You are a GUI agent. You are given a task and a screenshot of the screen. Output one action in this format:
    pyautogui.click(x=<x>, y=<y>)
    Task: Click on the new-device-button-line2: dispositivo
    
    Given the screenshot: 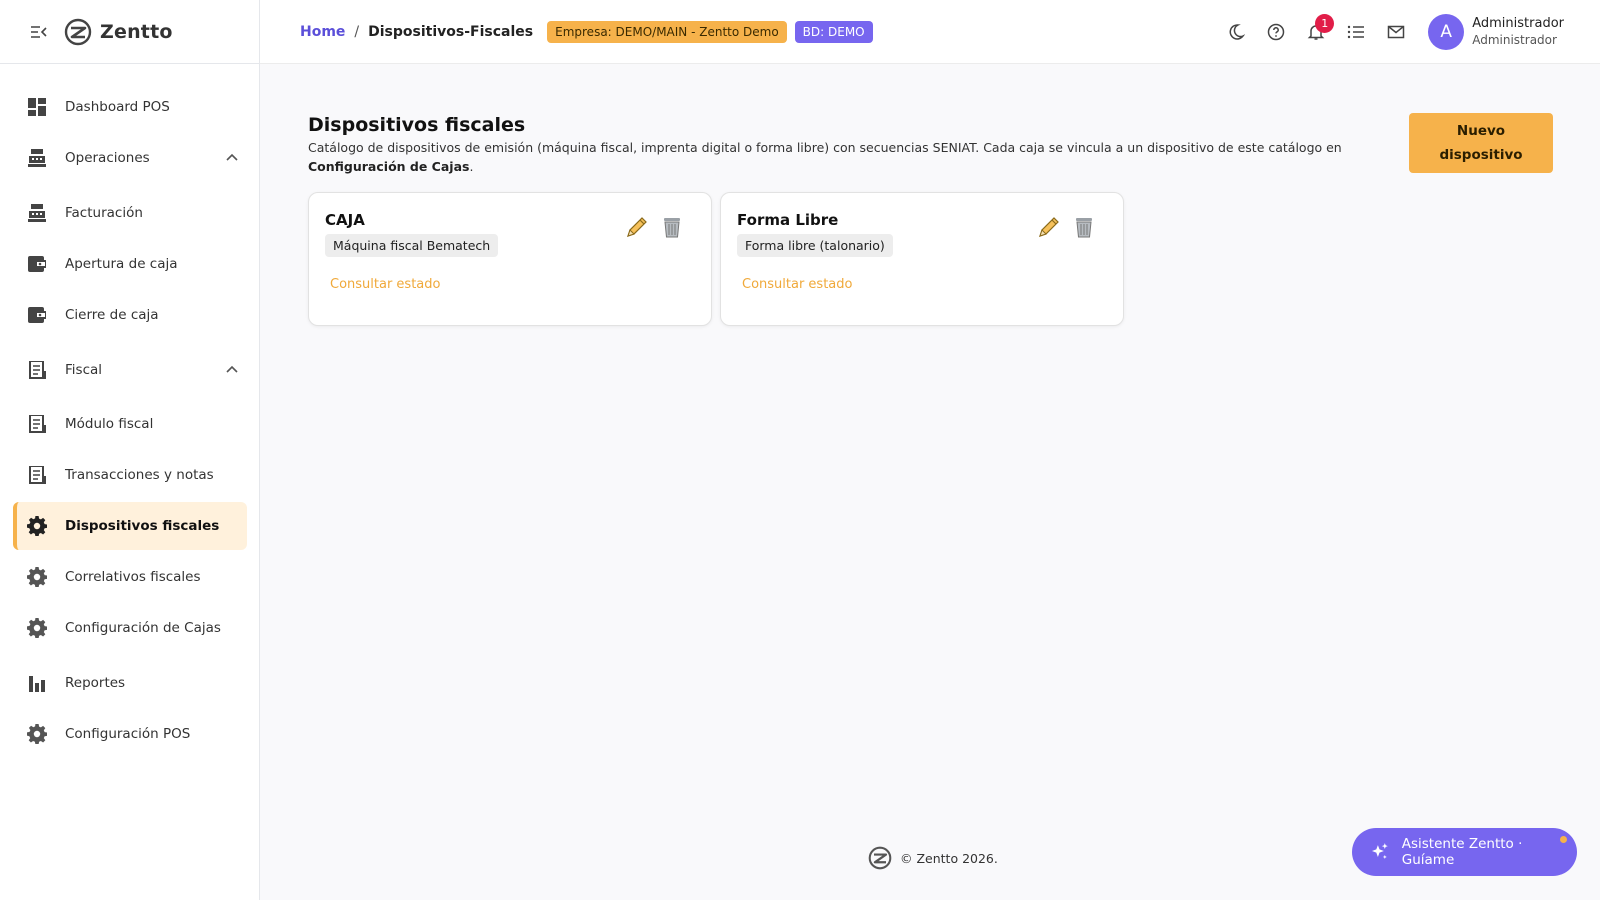 What is the action you would take?
    pyautogui.click(x=1481, y=155)
    